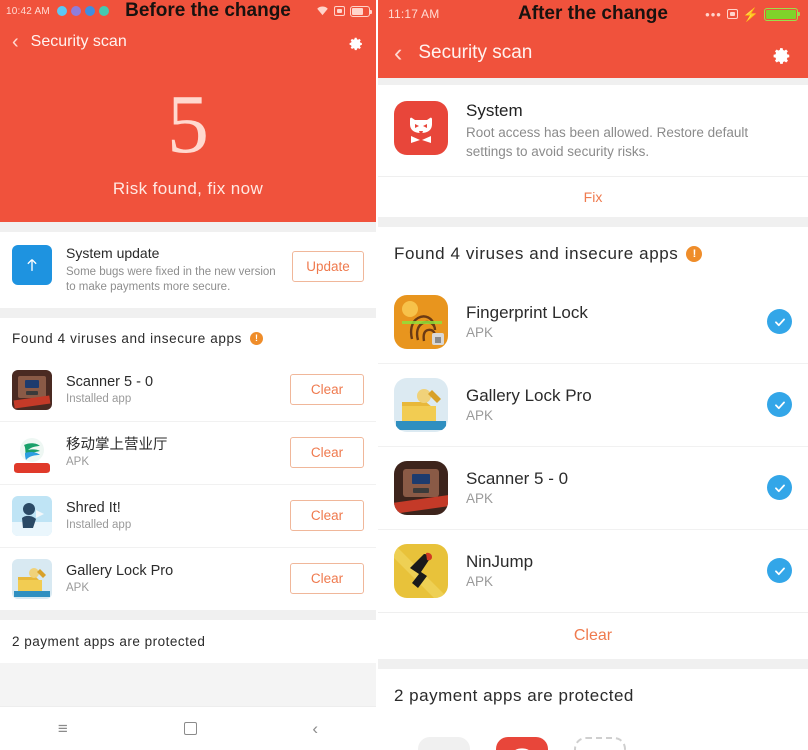 This screenshot has height=750, width=808. What do you see at coordinates (732, 14) in the screenshot?
I see `screenshot-icon` at bounding box center [732, 14].